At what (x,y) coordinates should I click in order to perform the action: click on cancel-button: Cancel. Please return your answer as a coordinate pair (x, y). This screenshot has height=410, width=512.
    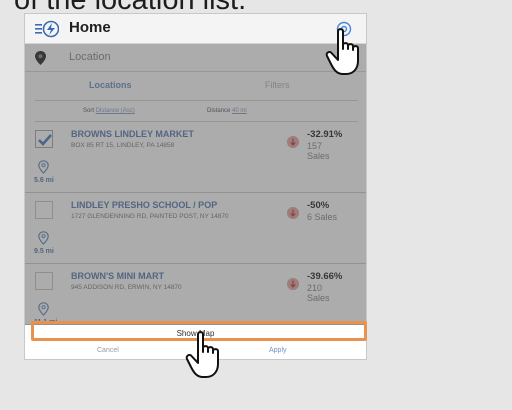
    Looking at the image, I should click on (108, 350).